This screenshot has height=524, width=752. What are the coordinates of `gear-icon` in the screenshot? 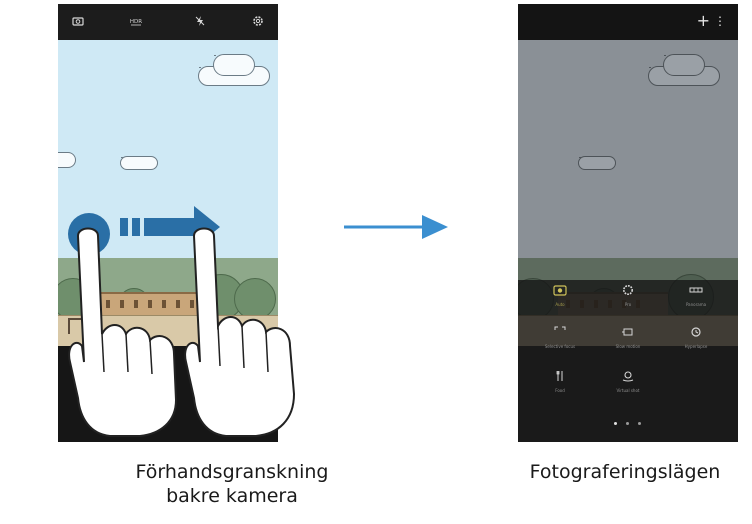 It's located at (258, 22).